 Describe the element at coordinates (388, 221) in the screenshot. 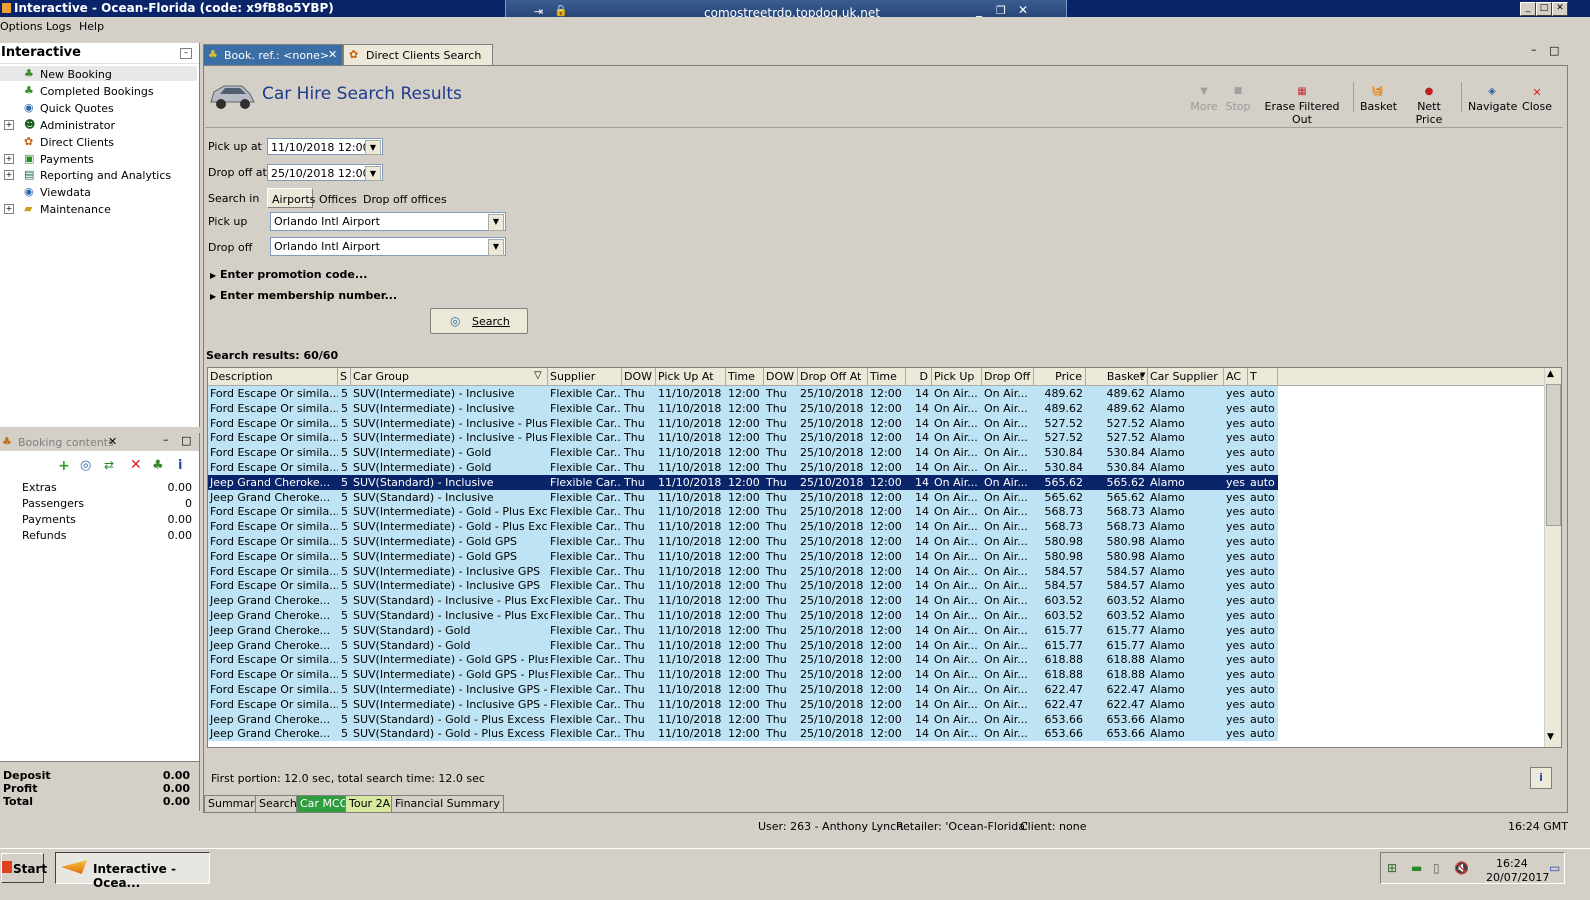

I see `pickup-select: Orlando Intl Airport ▼` at that location.